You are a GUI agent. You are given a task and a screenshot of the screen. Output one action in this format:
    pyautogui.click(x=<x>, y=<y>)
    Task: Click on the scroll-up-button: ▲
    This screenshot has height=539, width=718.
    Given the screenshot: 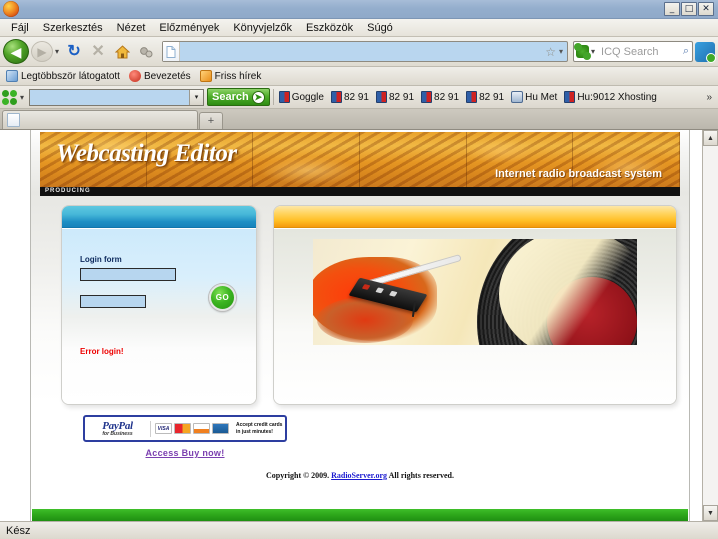 What is the action you would take?
    pyautogui.click(x=710, y=138)
    